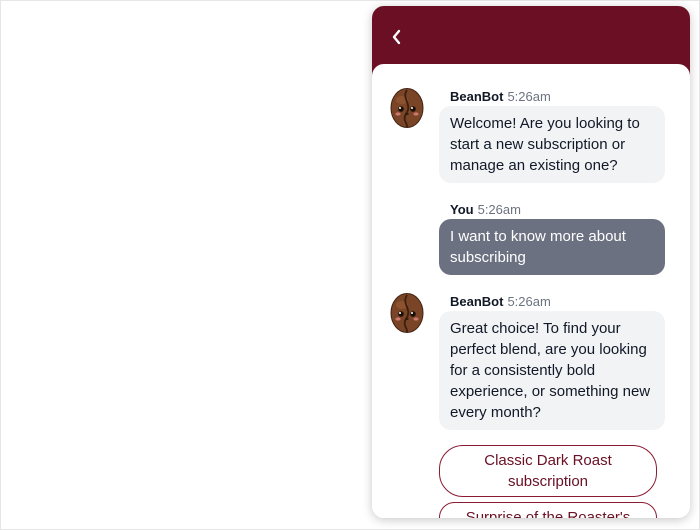 The image size is (700, 530). Describe the element at coordinates (552, 247) in the screenshot. I see `user-message-bubble: I want to know more about subscribing` at that location.